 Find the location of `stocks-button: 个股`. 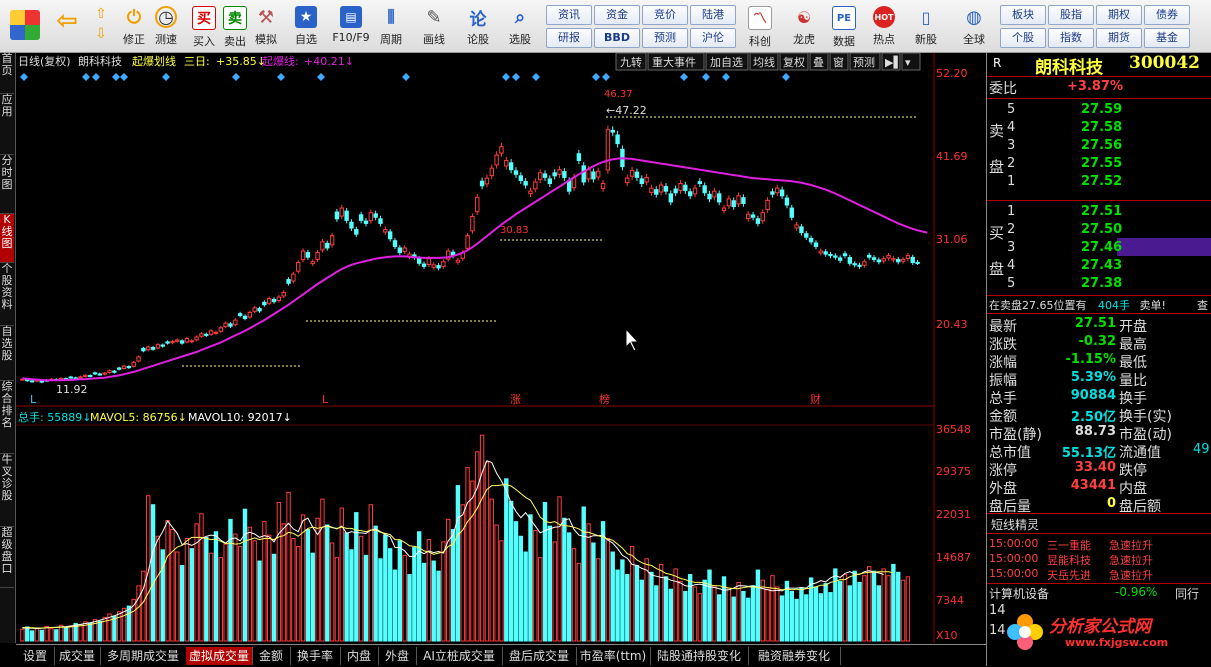

stocks-button: 个股 is located at coordinates (1023, 38).